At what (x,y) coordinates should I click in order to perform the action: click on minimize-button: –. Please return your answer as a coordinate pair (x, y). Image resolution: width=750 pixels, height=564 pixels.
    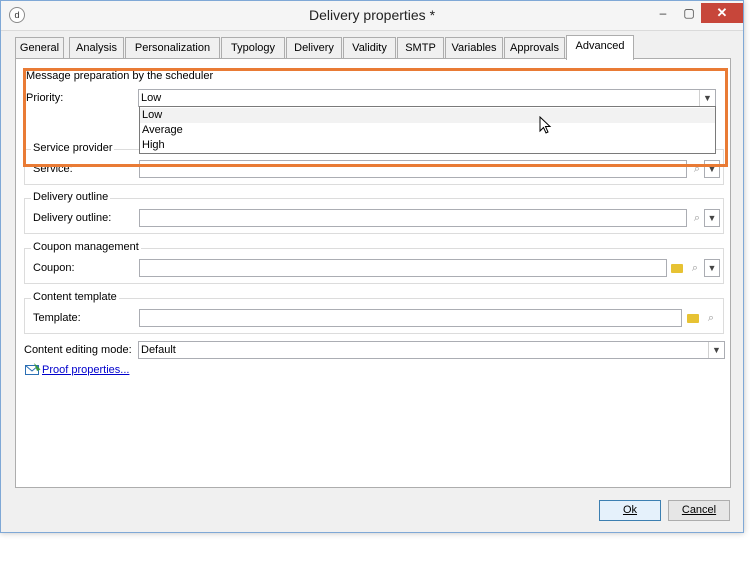
    Looking at the image, I should click on (663, 13).